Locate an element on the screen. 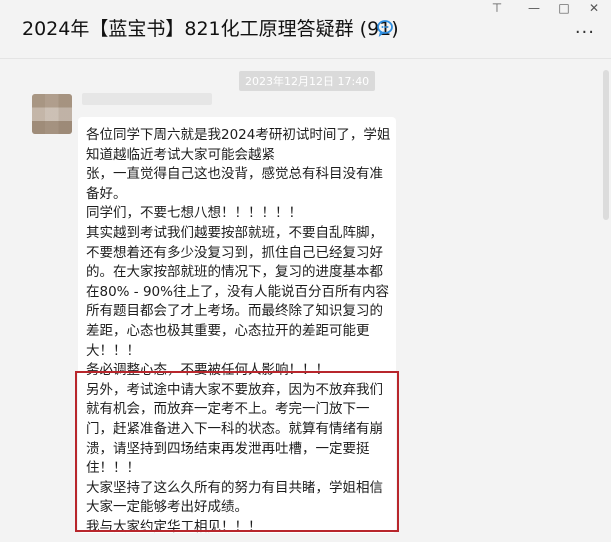  scrollbar is located at coordinates (606, 145).